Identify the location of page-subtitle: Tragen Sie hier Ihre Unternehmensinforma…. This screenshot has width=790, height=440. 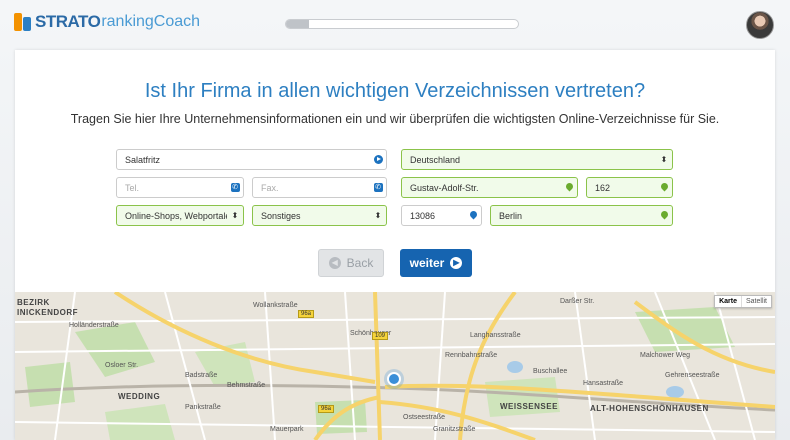
(395, 119).